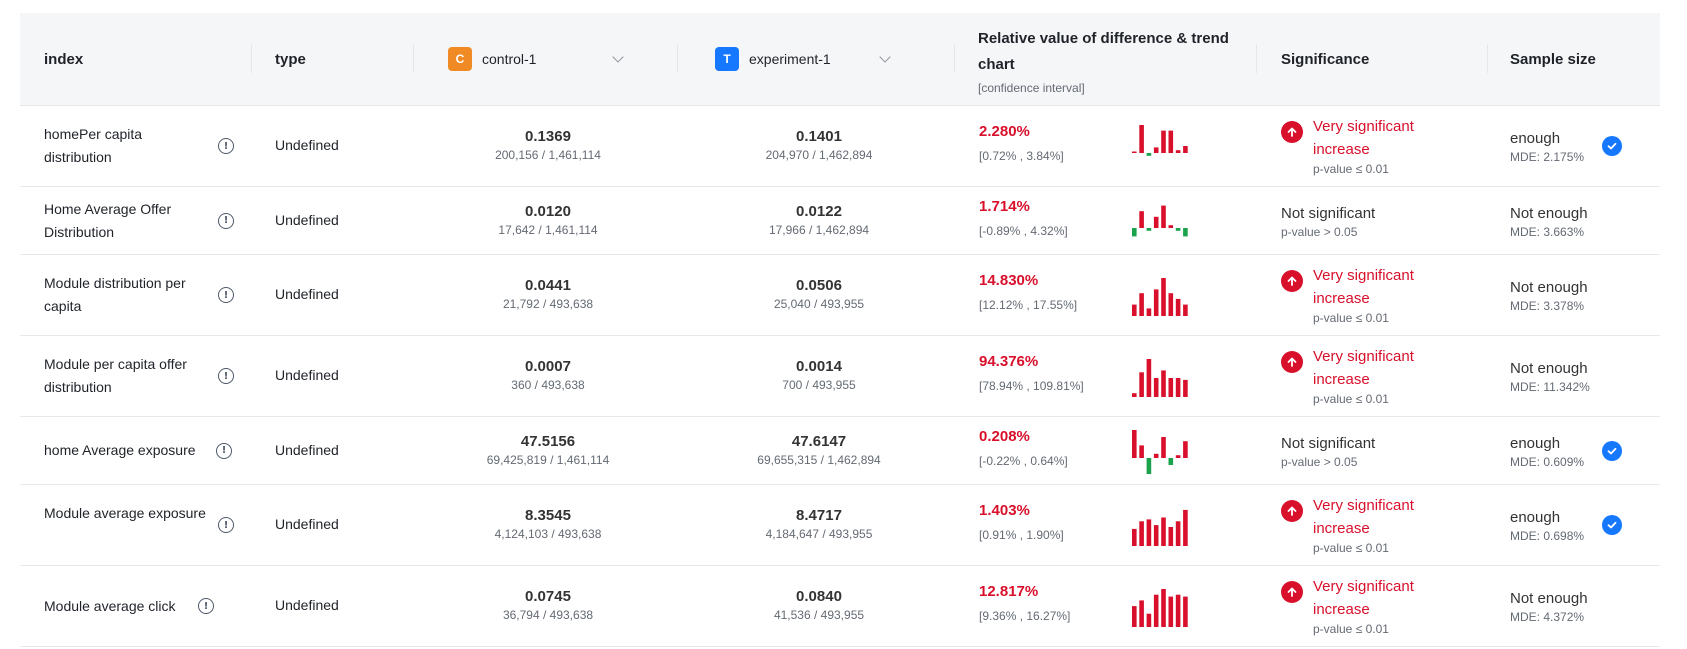  I want to click on relative-cell: 1.714% [-0.89% , 4.32%], so click(1023, 218).